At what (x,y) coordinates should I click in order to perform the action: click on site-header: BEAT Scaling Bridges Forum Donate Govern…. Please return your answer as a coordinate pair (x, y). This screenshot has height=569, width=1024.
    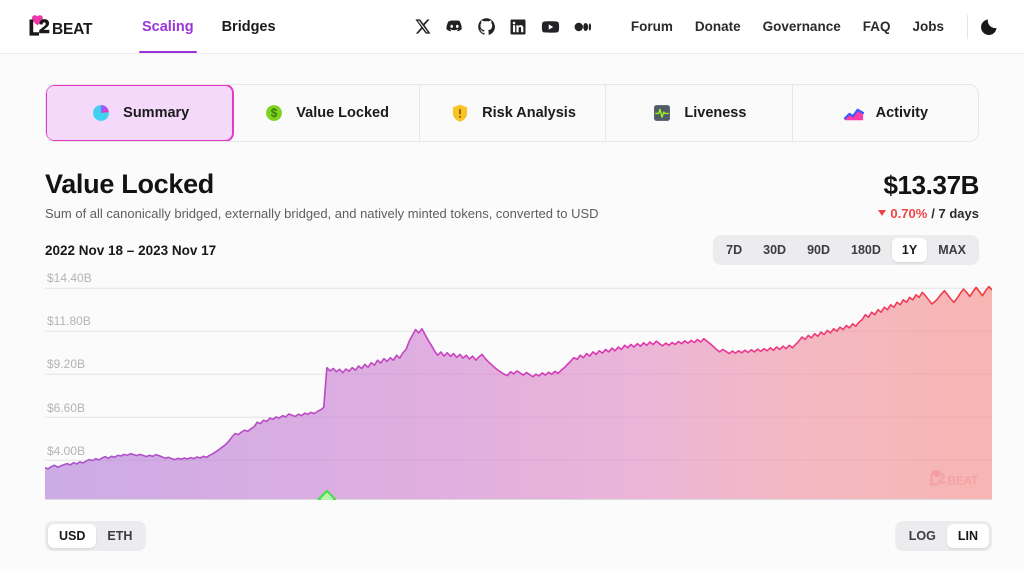
    Looking at the image, I should click on (512, 27).